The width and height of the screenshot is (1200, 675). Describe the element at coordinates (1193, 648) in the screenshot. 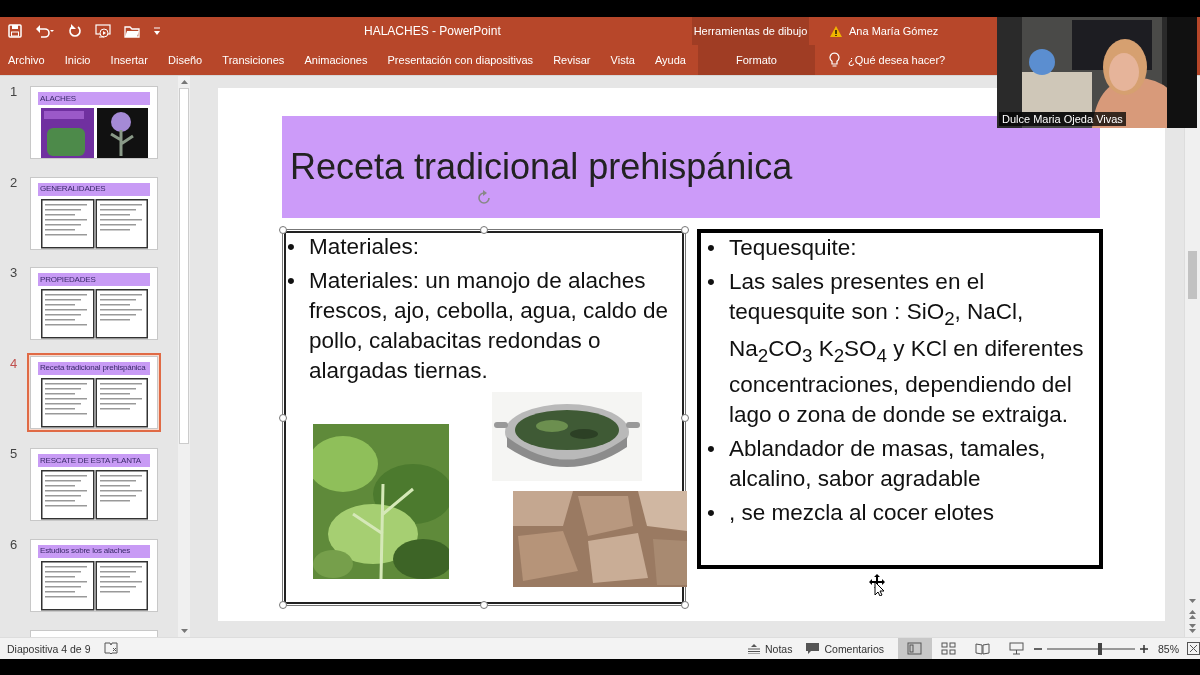

I see `fit-to-window-icon` at that location.